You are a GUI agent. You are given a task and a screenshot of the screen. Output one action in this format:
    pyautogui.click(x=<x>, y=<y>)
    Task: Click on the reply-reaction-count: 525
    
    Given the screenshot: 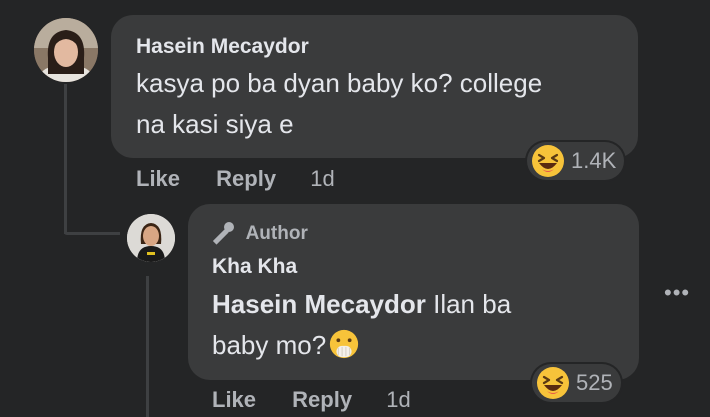 What is the action you would take?
    pyautogui.click(x=594, y=382)
    